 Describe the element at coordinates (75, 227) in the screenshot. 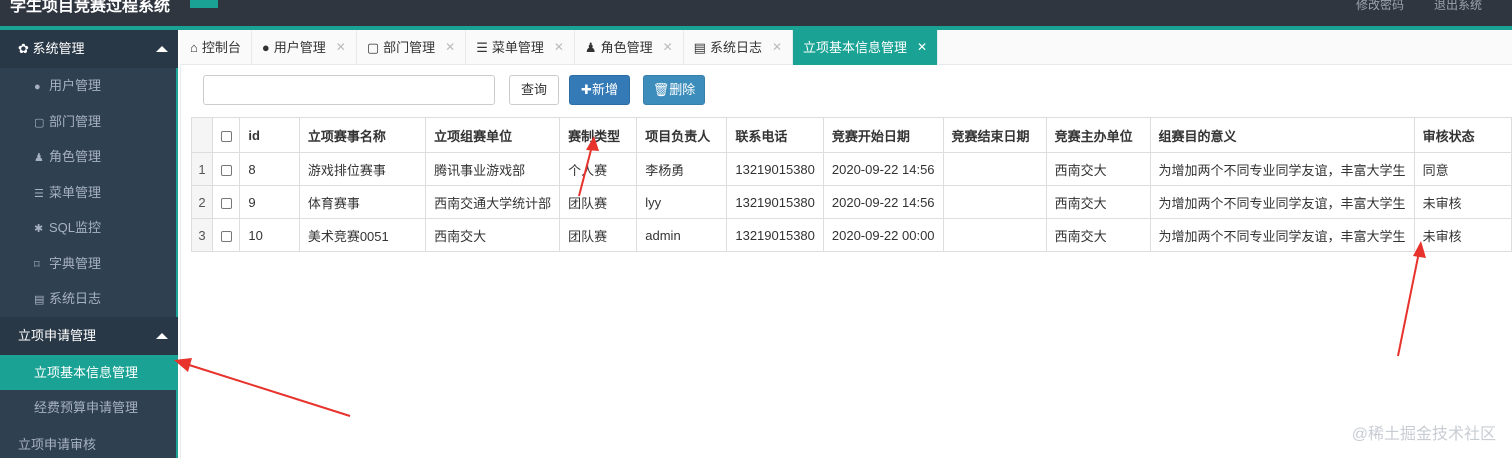

I see `sidebar-item-label: SQL监控` at that location.